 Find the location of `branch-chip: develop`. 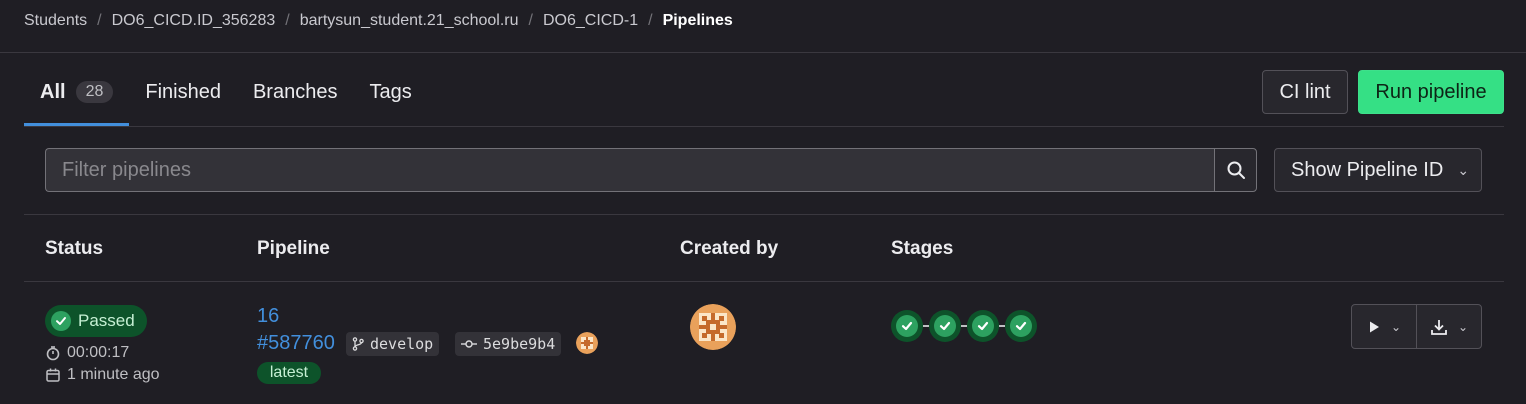

branch-chip: develop is located at coordinates (393, 344).